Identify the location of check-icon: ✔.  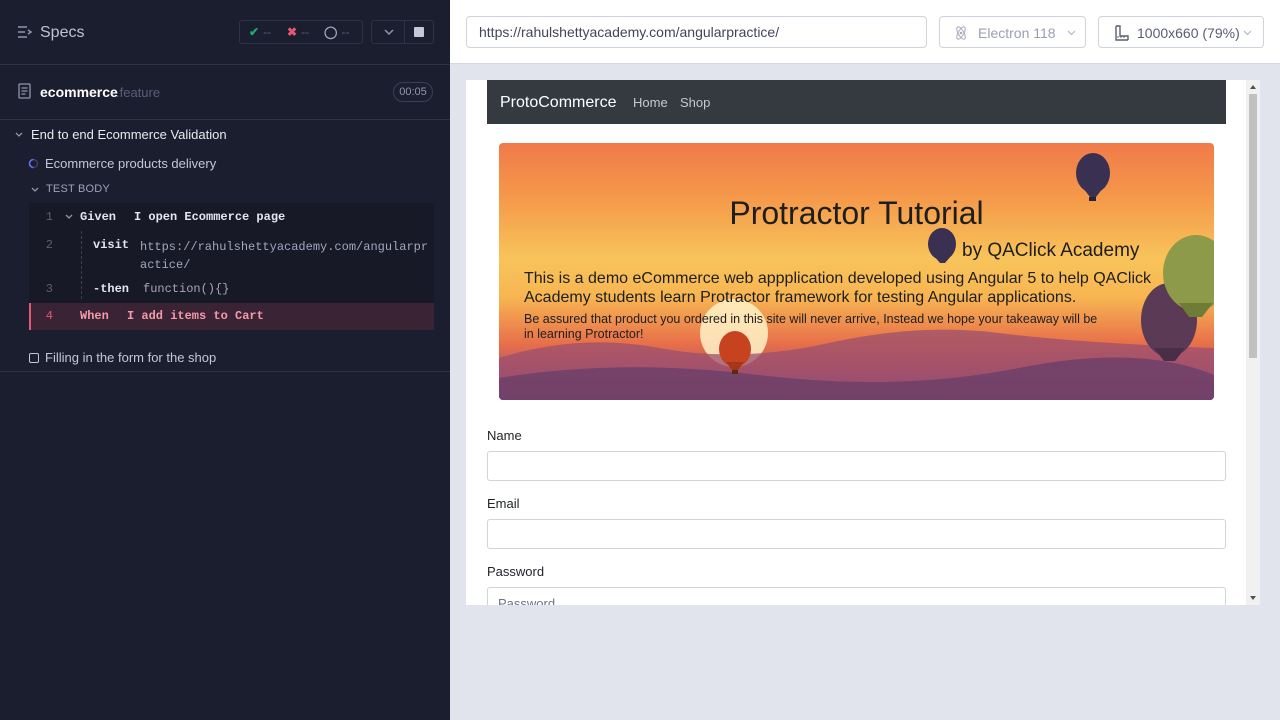
(254, 32).